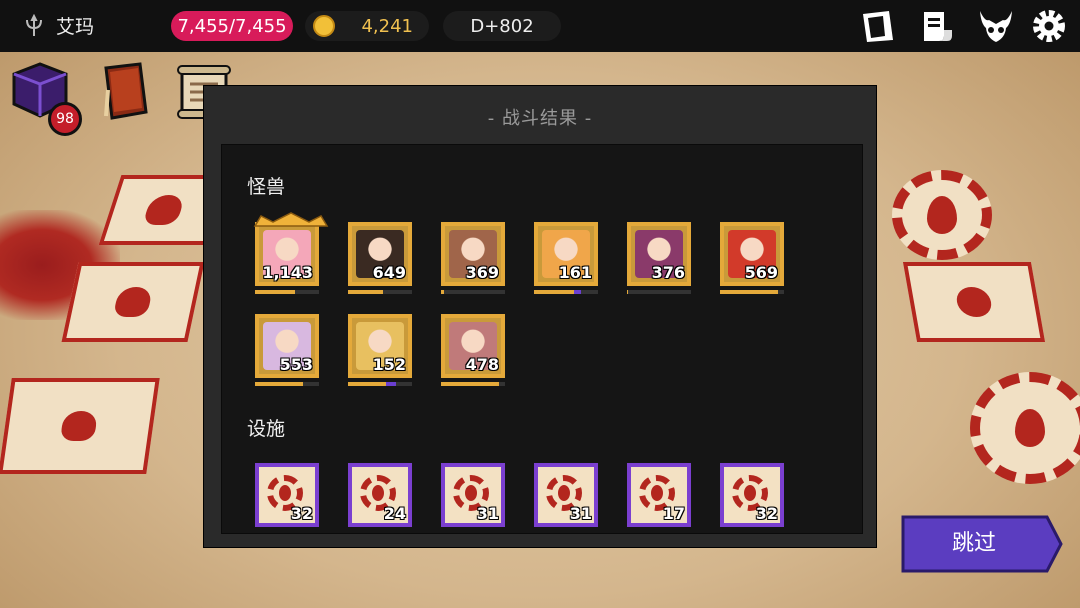 The height and width of the screenshot is (608, 1080). I want to click on trident-icon, so click(34, 24).